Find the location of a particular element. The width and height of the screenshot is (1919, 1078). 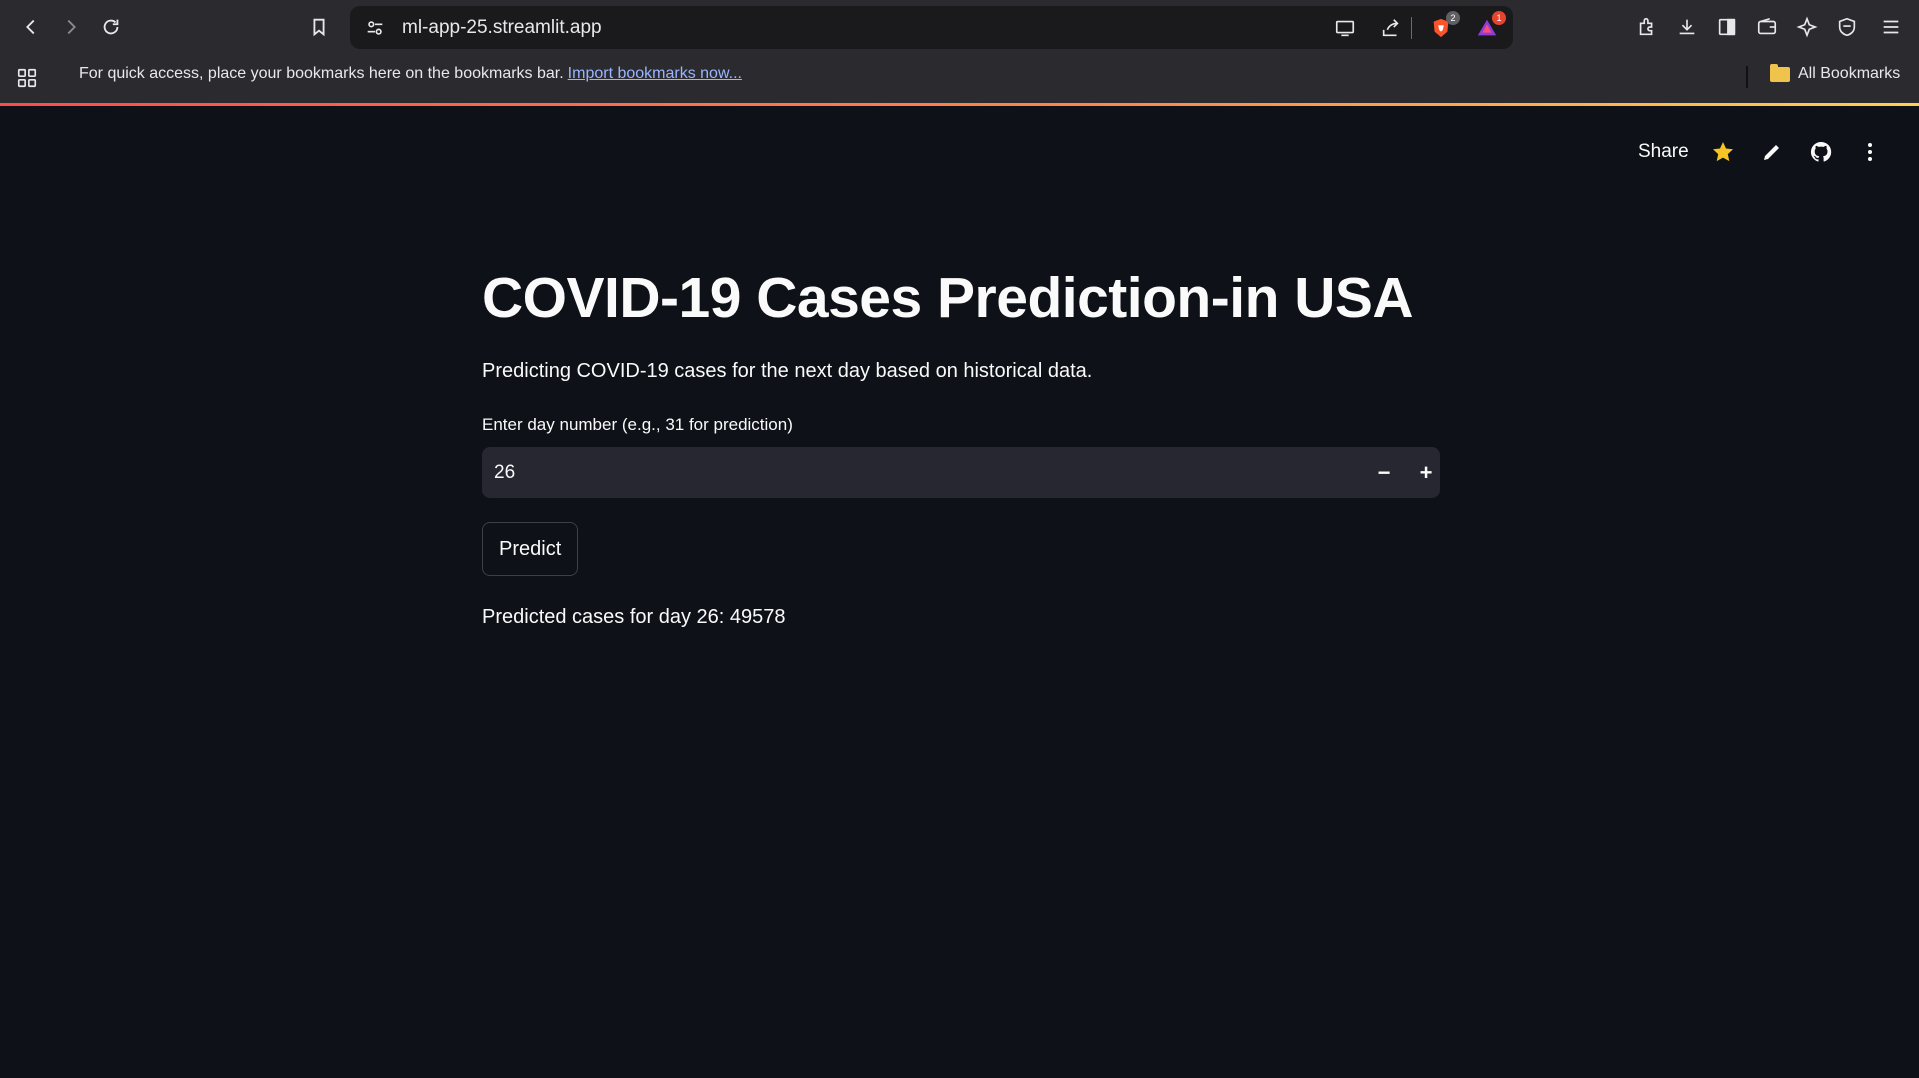

day-number-input: − + is located at coordinates (961, 472).